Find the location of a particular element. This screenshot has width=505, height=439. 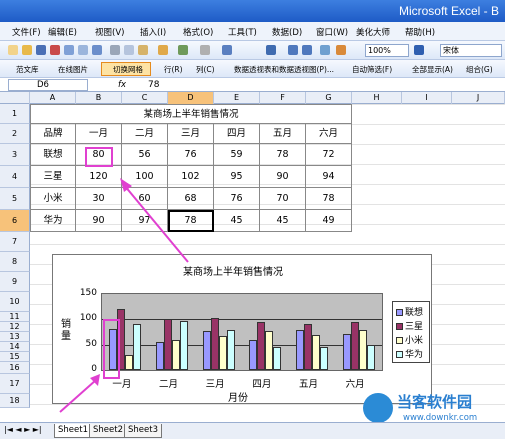

tab-sheet1: Sheet1 is located at coordinates (73, 431).